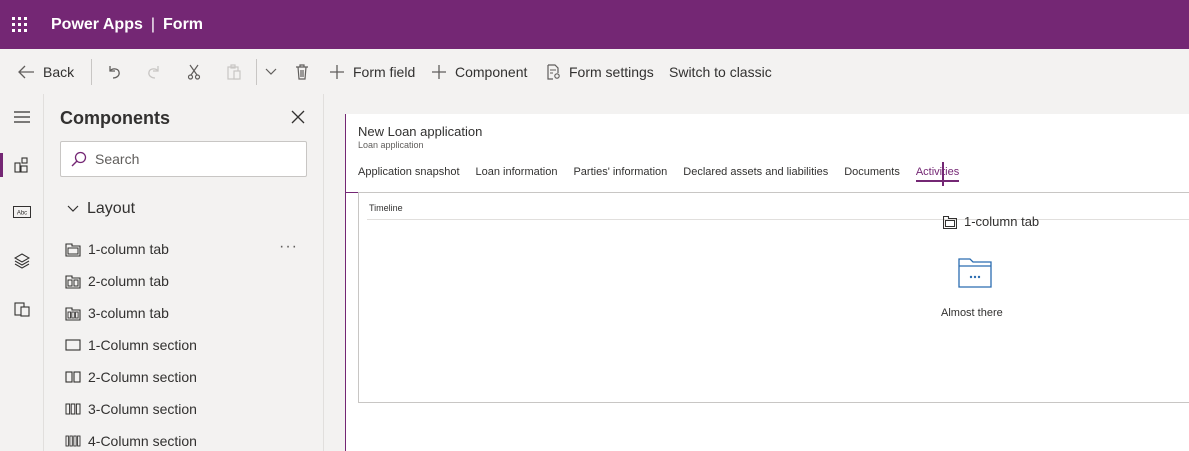 This screenshot has height=451, width=1189. I want to click on more-options-button: ···, so click(288, 247).